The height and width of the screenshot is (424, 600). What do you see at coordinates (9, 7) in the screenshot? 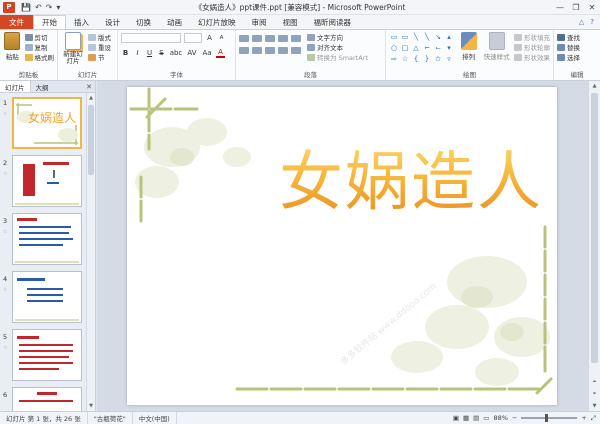
I see `powerpoint-app-icon: P` at bounding box center [9, 7].